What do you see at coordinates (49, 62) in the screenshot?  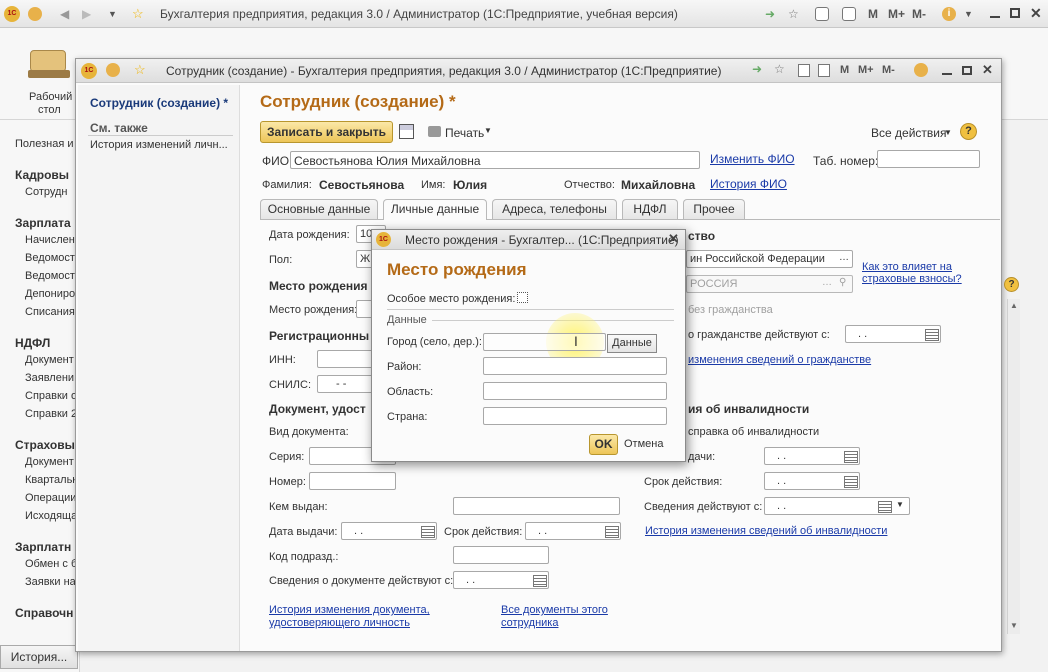 I see `desktop-icon` at bounding box center [49, 62].